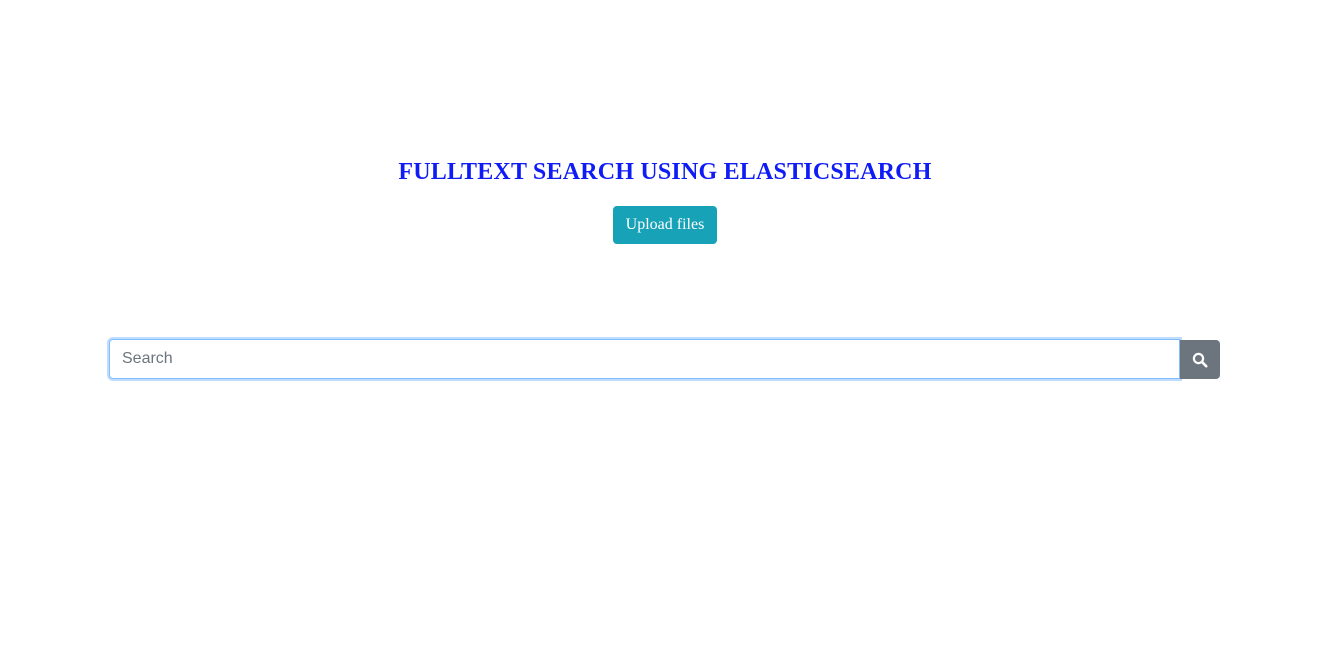 Image resolution: width=1337 pixels, height=653 pixels. What do you see at coordinates (645, 359) in the screenshot?
I see `search-input` at bounding box center [645, 359].